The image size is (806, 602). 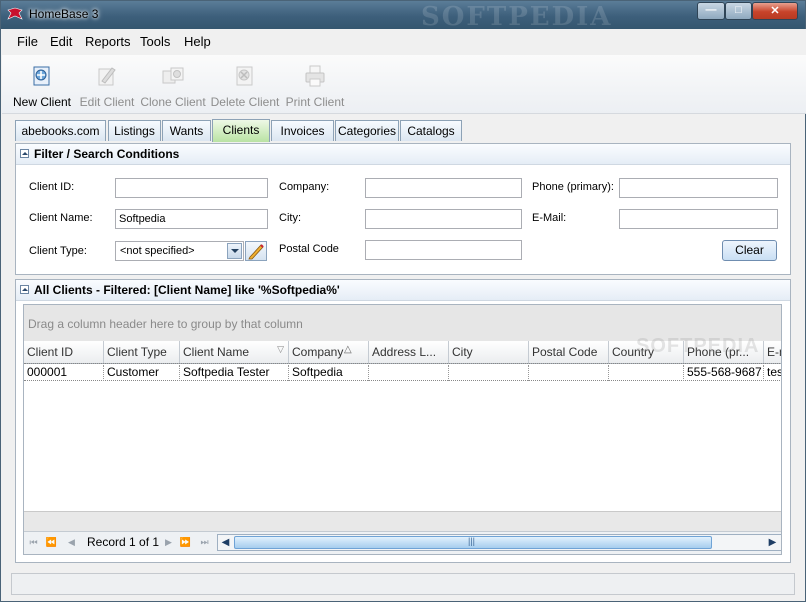 What do you see at coordinates (134, 130) in the screenshot?
I see `tab-listings: Listings` at bounding box center [134, 130].